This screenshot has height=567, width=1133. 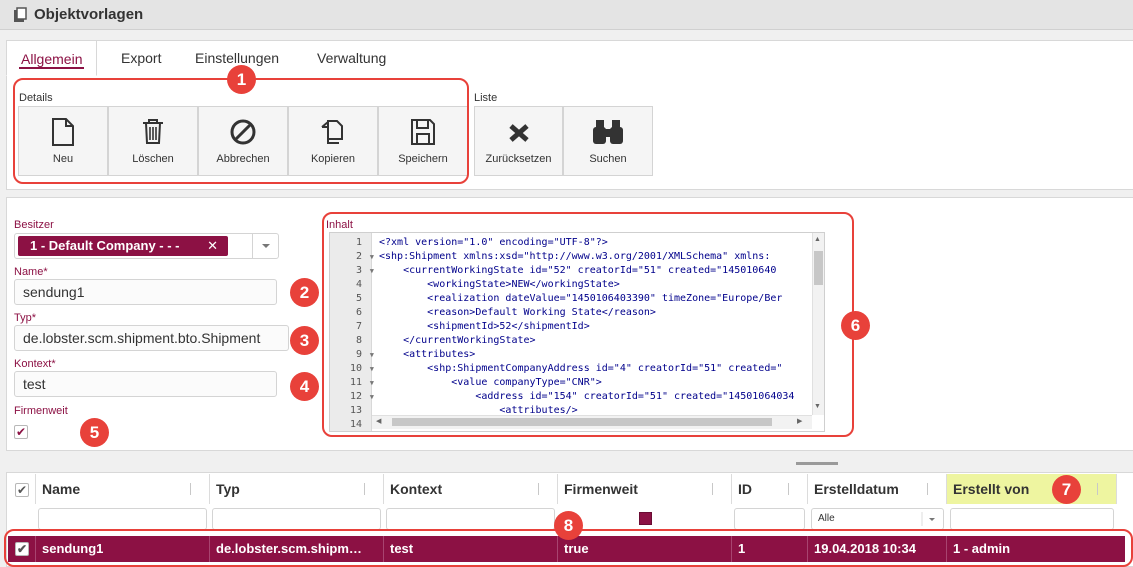 What do you see at coordinates (817, 406) in the screenshot?
I see `scroll-down-icon: ▼` at bounding box center [817, 406].